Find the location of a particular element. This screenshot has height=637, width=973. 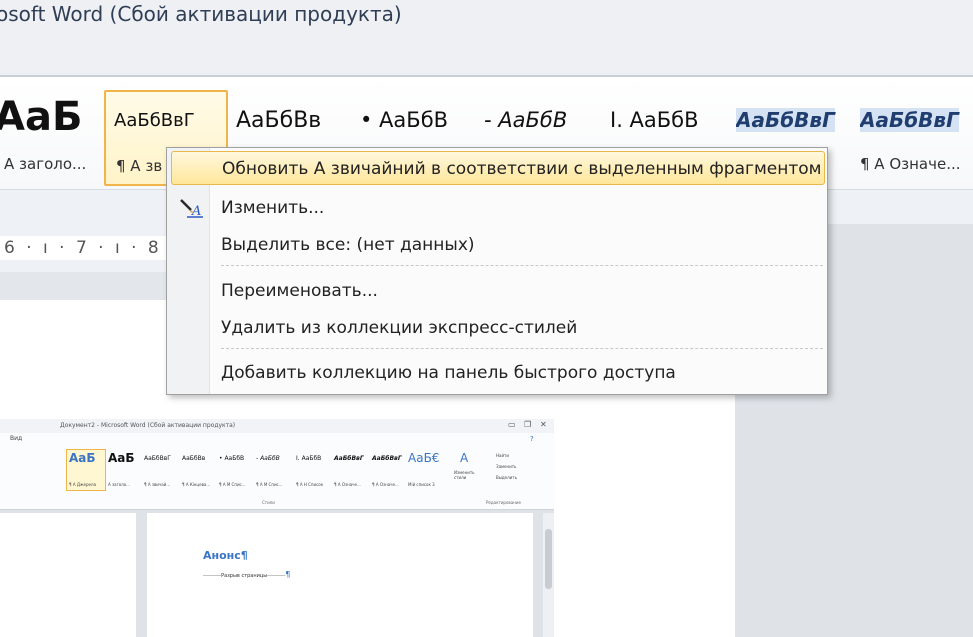

styles-group-label: Стили is located at coordinates (268, 502).